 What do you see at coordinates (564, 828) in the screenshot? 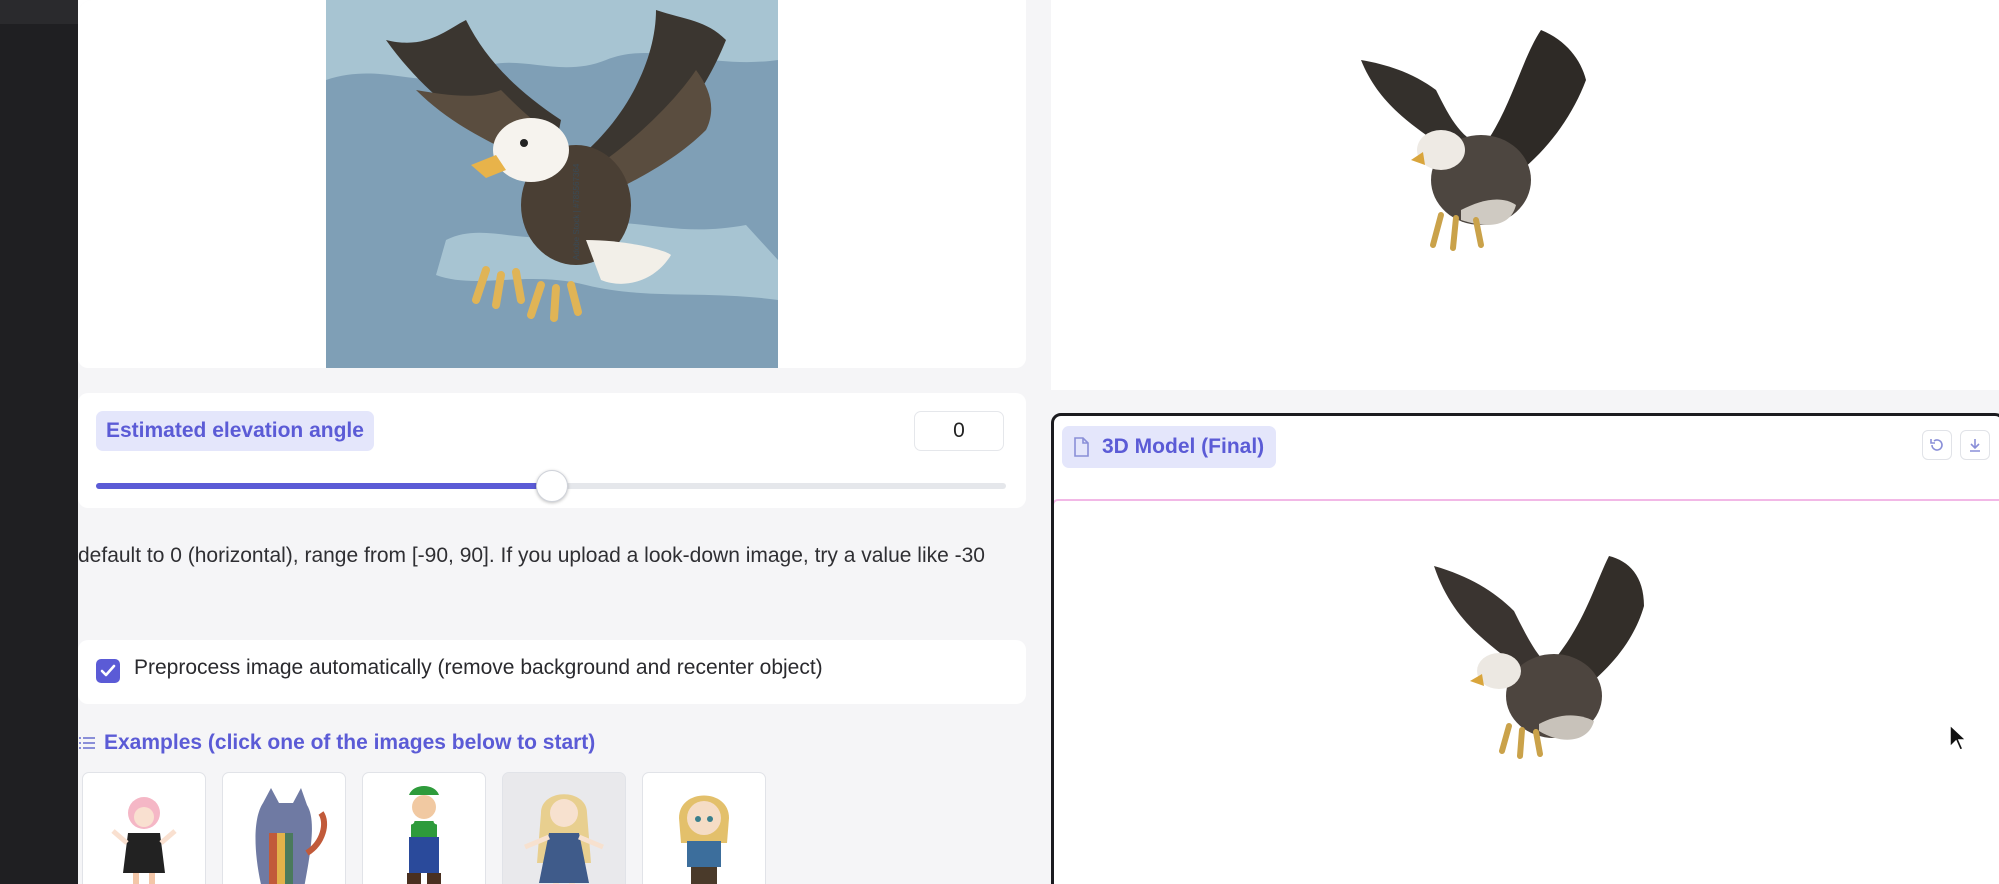
I see `example-thumbnail-doll-girl` at bounding box center [564, 828].